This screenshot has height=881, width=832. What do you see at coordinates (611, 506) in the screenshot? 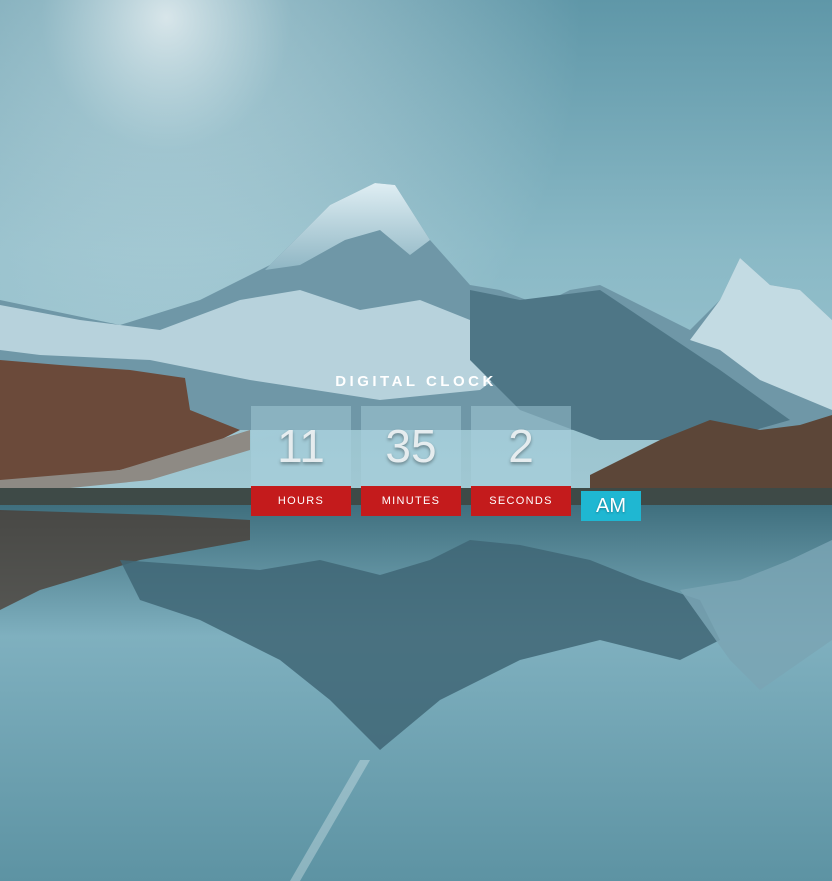
I see `meridiem-badge: AM` at bounding box center [611, 506].